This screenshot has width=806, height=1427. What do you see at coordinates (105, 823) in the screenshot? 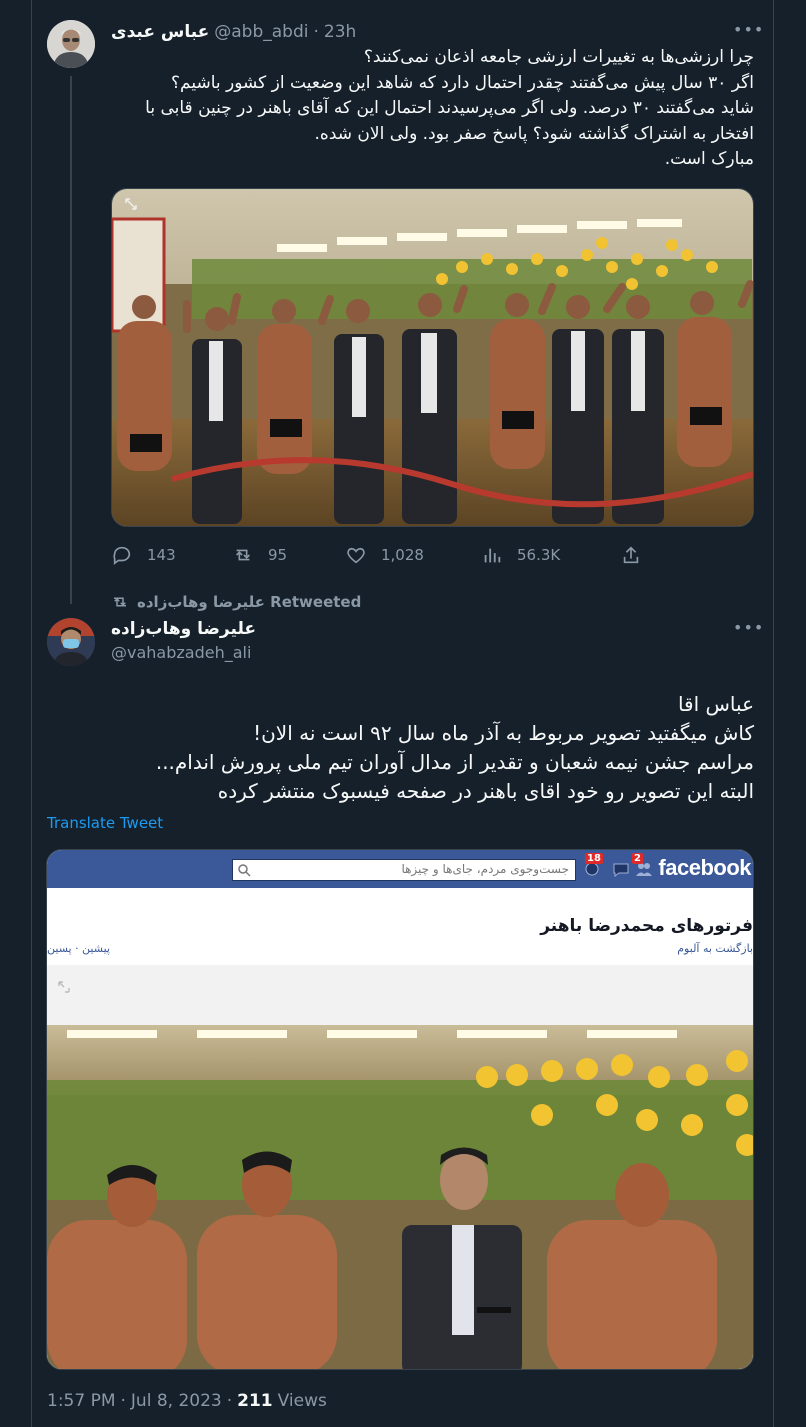
I see `translate-tweet-link: Translate Tweet` at bounding box center [105, 823].